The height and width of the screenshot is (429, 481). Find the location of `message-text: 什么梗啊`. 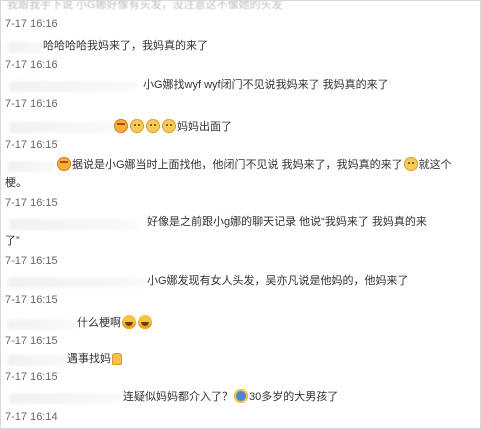

message-text: 什么梗啊 is located at coordinates (99, 323).